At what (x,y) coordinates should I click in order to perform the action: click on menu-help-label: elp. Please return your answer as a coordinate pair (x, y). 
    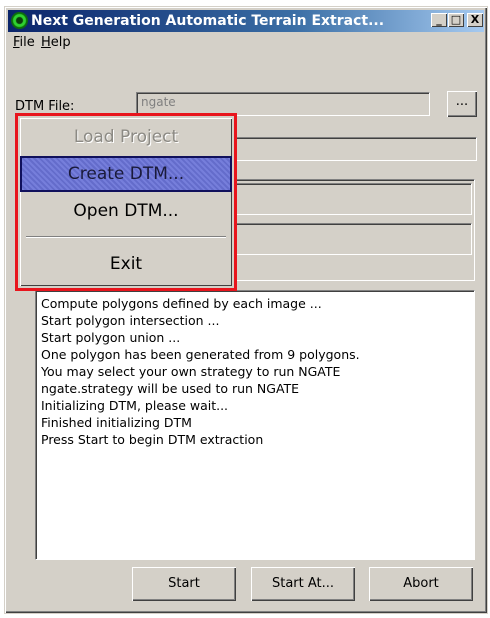
    Looking at the image, I should click on (60, 42).